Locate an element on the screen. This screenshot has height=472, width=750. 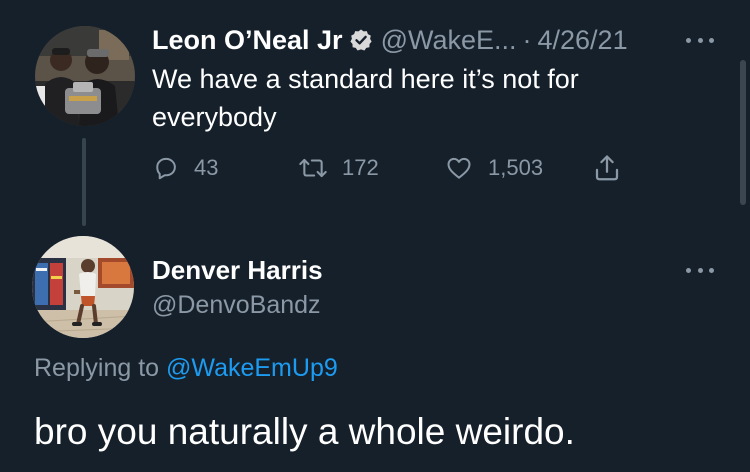
reply-tweet-header: Denver Harris @DenvoBandz is located at coordinates (237, 287).